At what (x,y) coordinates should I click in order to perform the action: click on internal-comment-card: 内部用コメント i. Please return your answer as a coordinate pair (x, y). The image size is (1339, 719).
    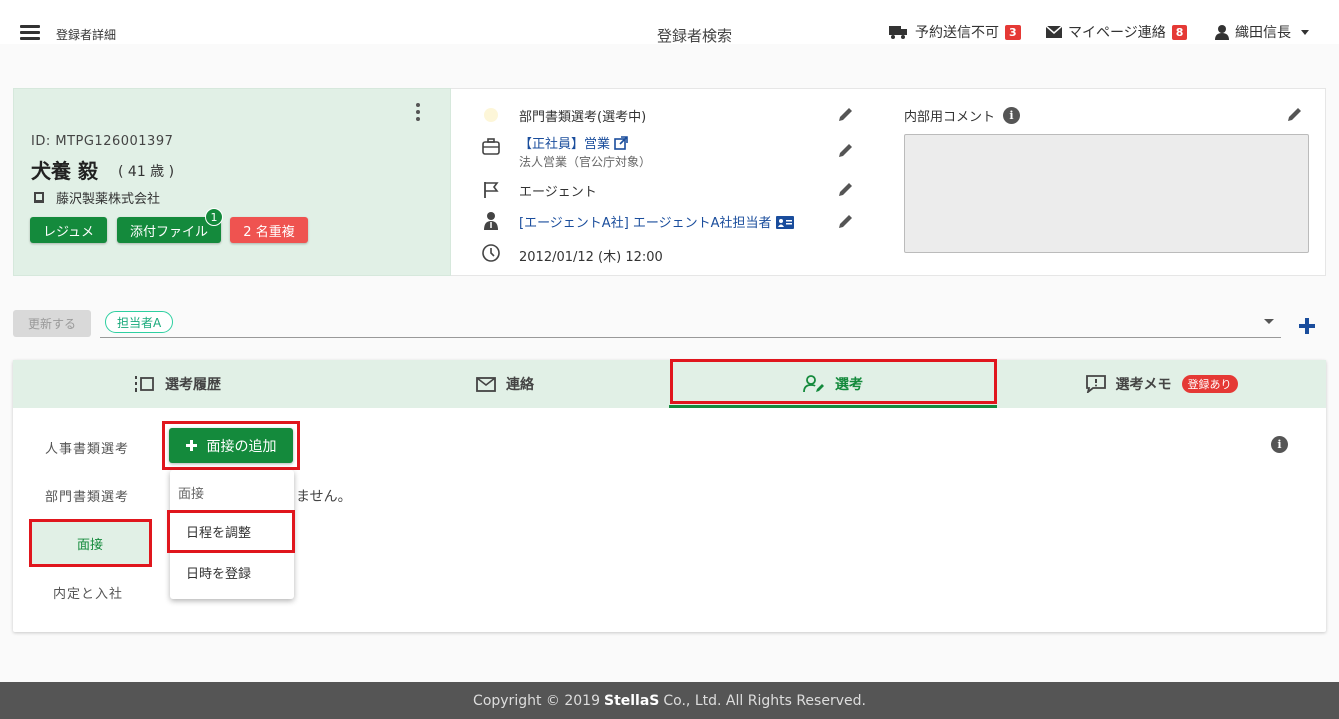
    Looking at the image, I should click on (1101, 182).